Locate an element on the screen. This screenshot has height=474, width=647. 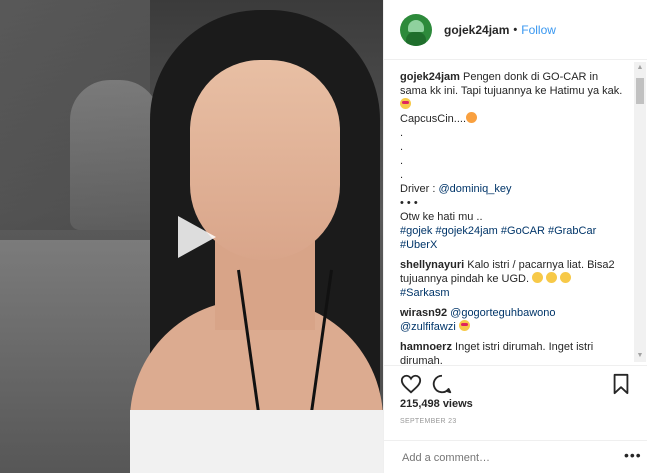
play-icon is located at coordinates (195, 237).